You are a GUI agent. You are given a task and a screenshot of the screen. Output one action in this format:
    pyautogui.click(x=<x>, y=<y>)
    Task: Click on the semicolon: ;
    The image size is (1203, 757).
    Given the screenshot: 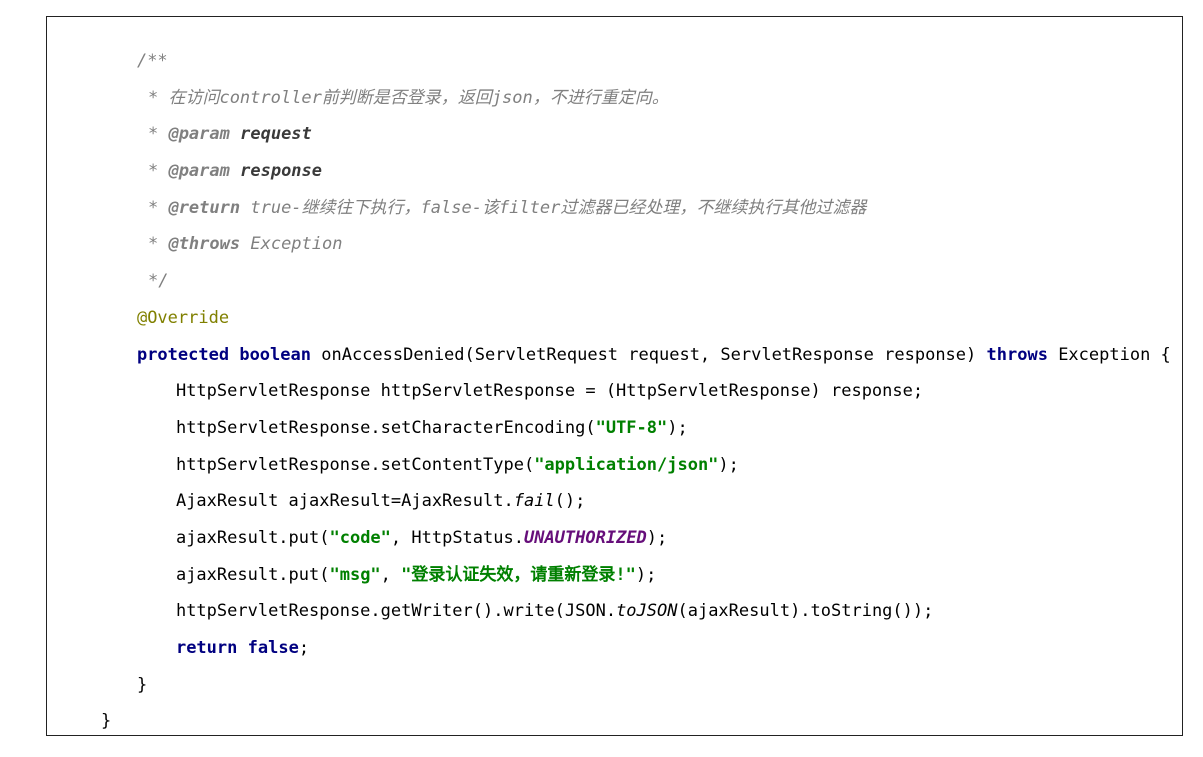 What is the action you would take?
    pyautogui.click(x=304, y=648)
    